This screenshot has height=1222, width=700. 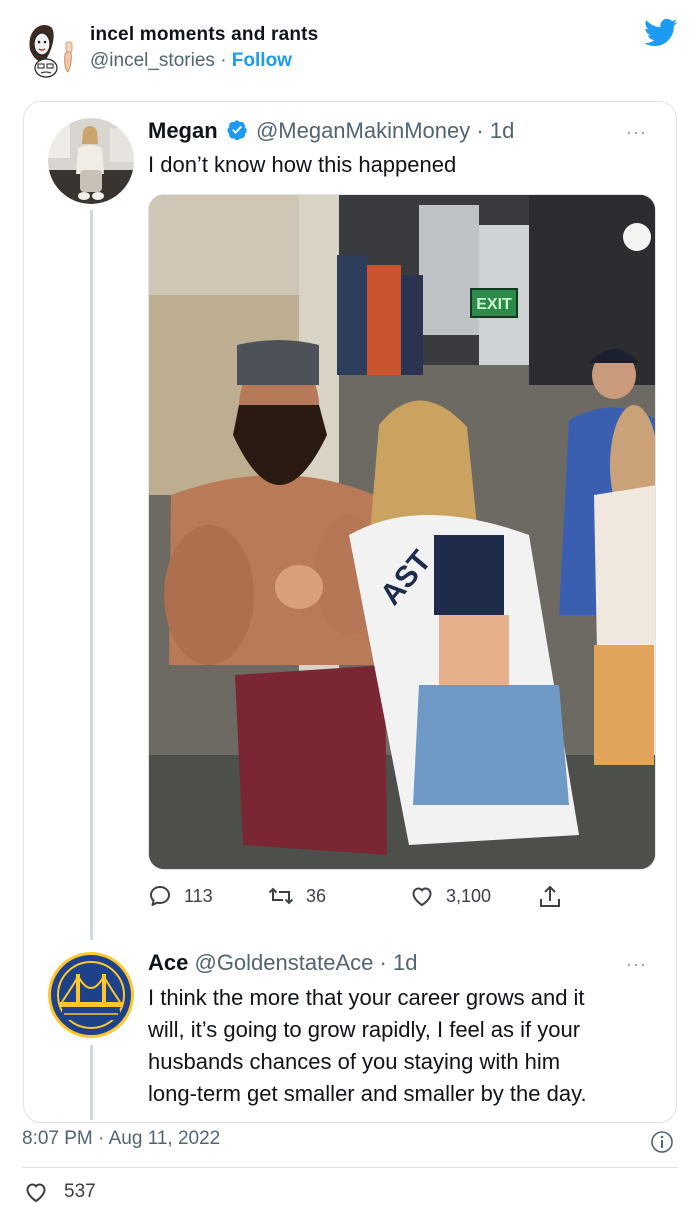 I want to click on share-icon, so click(x=550, y=896).